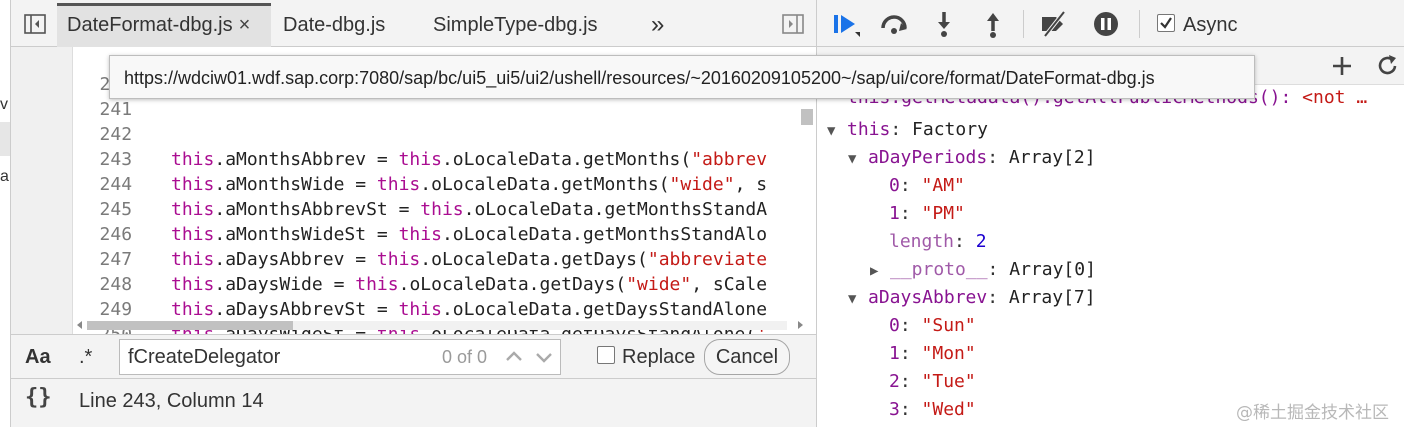  Describe the element at coordinates (928, 297) in the screenshot. I see `property-key: aDaysAbbrev` at that location.